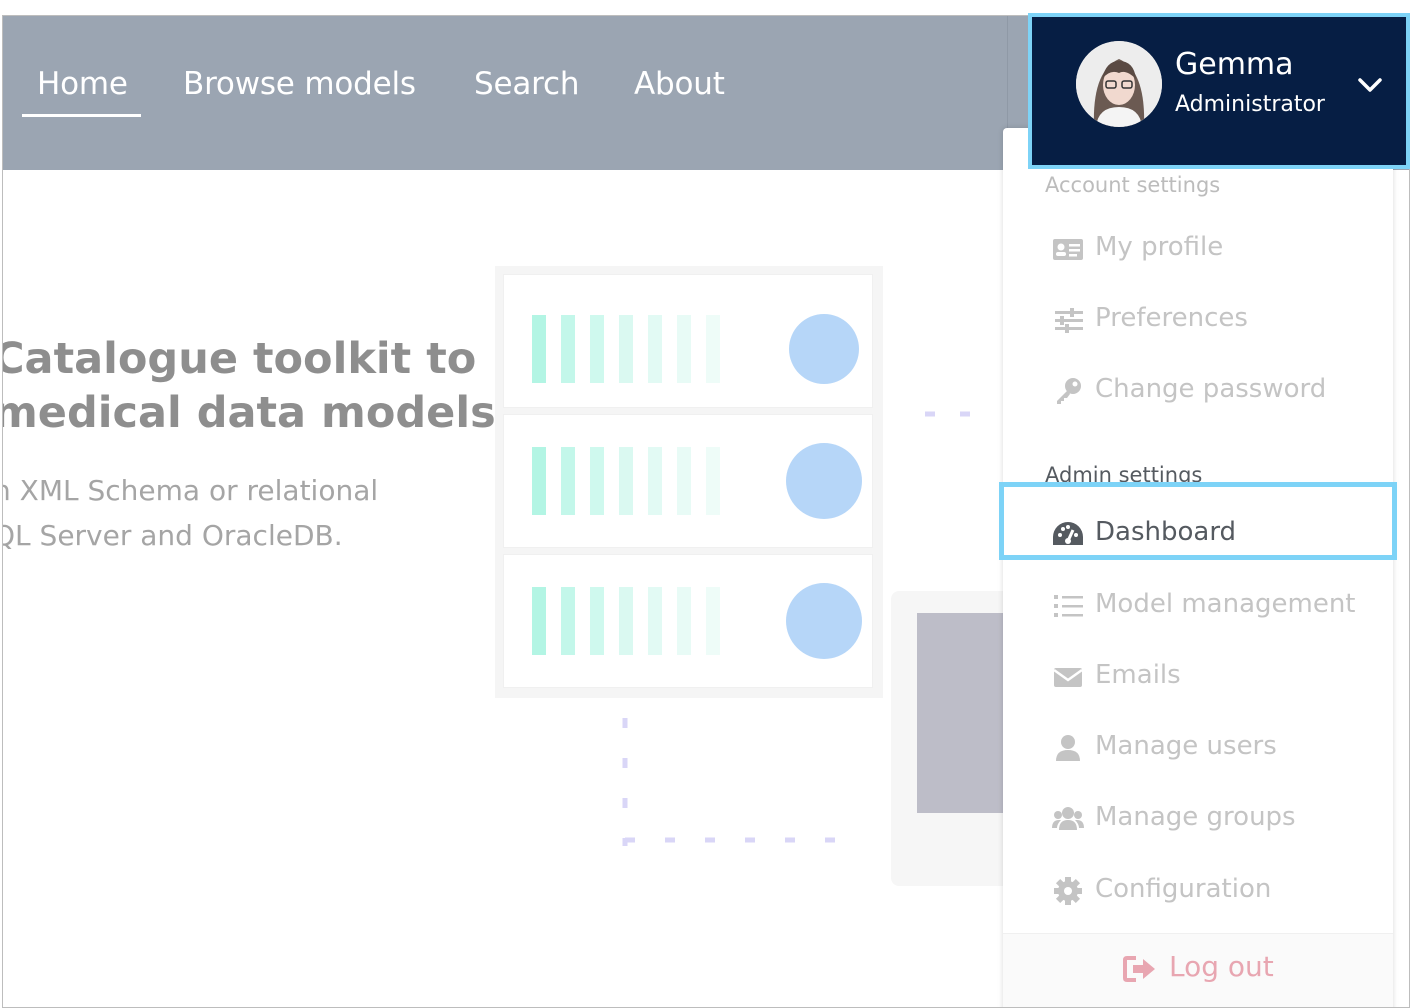 This screenshot has height=1008, width=1420. What do you see at coordinates (82, 84) in the screenshot?
I see `nav-home-link: Home` at bounding box center [82, 84].